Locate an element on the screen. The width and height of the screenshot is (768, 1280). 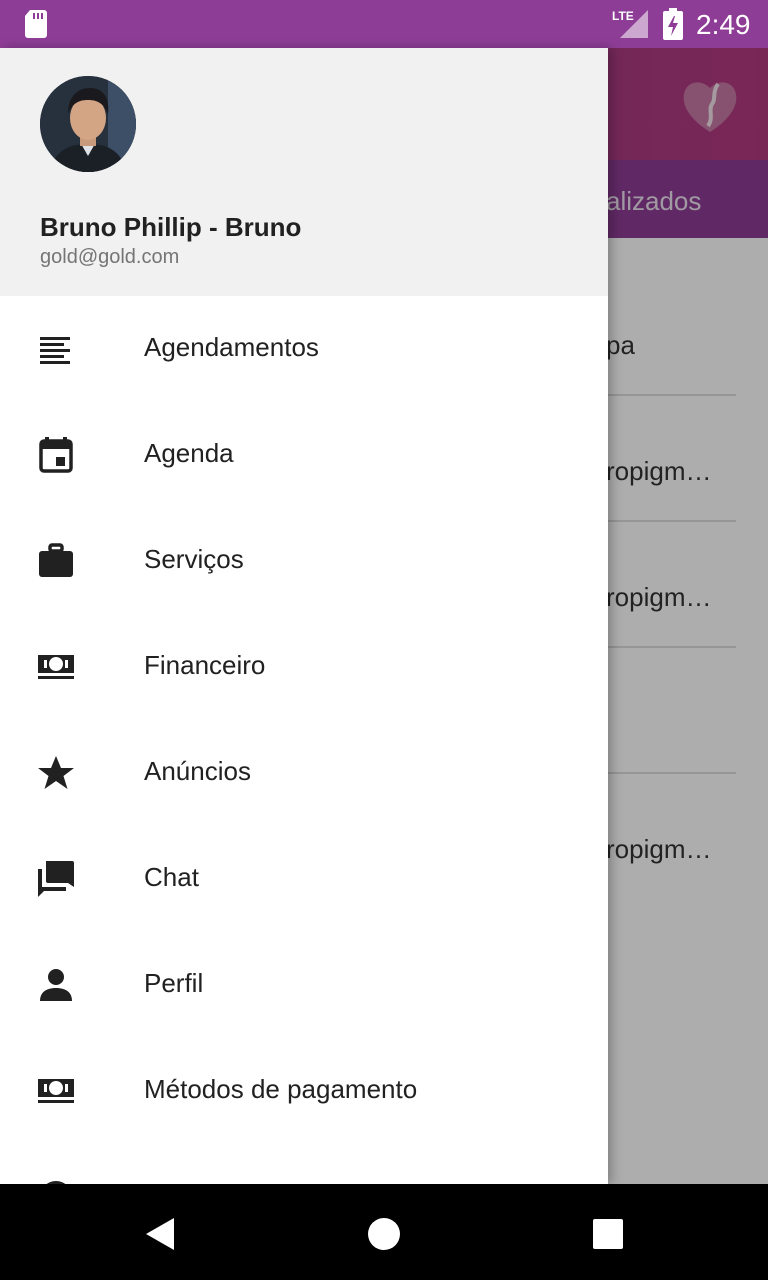
briefcase-icon is located at coordinates (56, 560).